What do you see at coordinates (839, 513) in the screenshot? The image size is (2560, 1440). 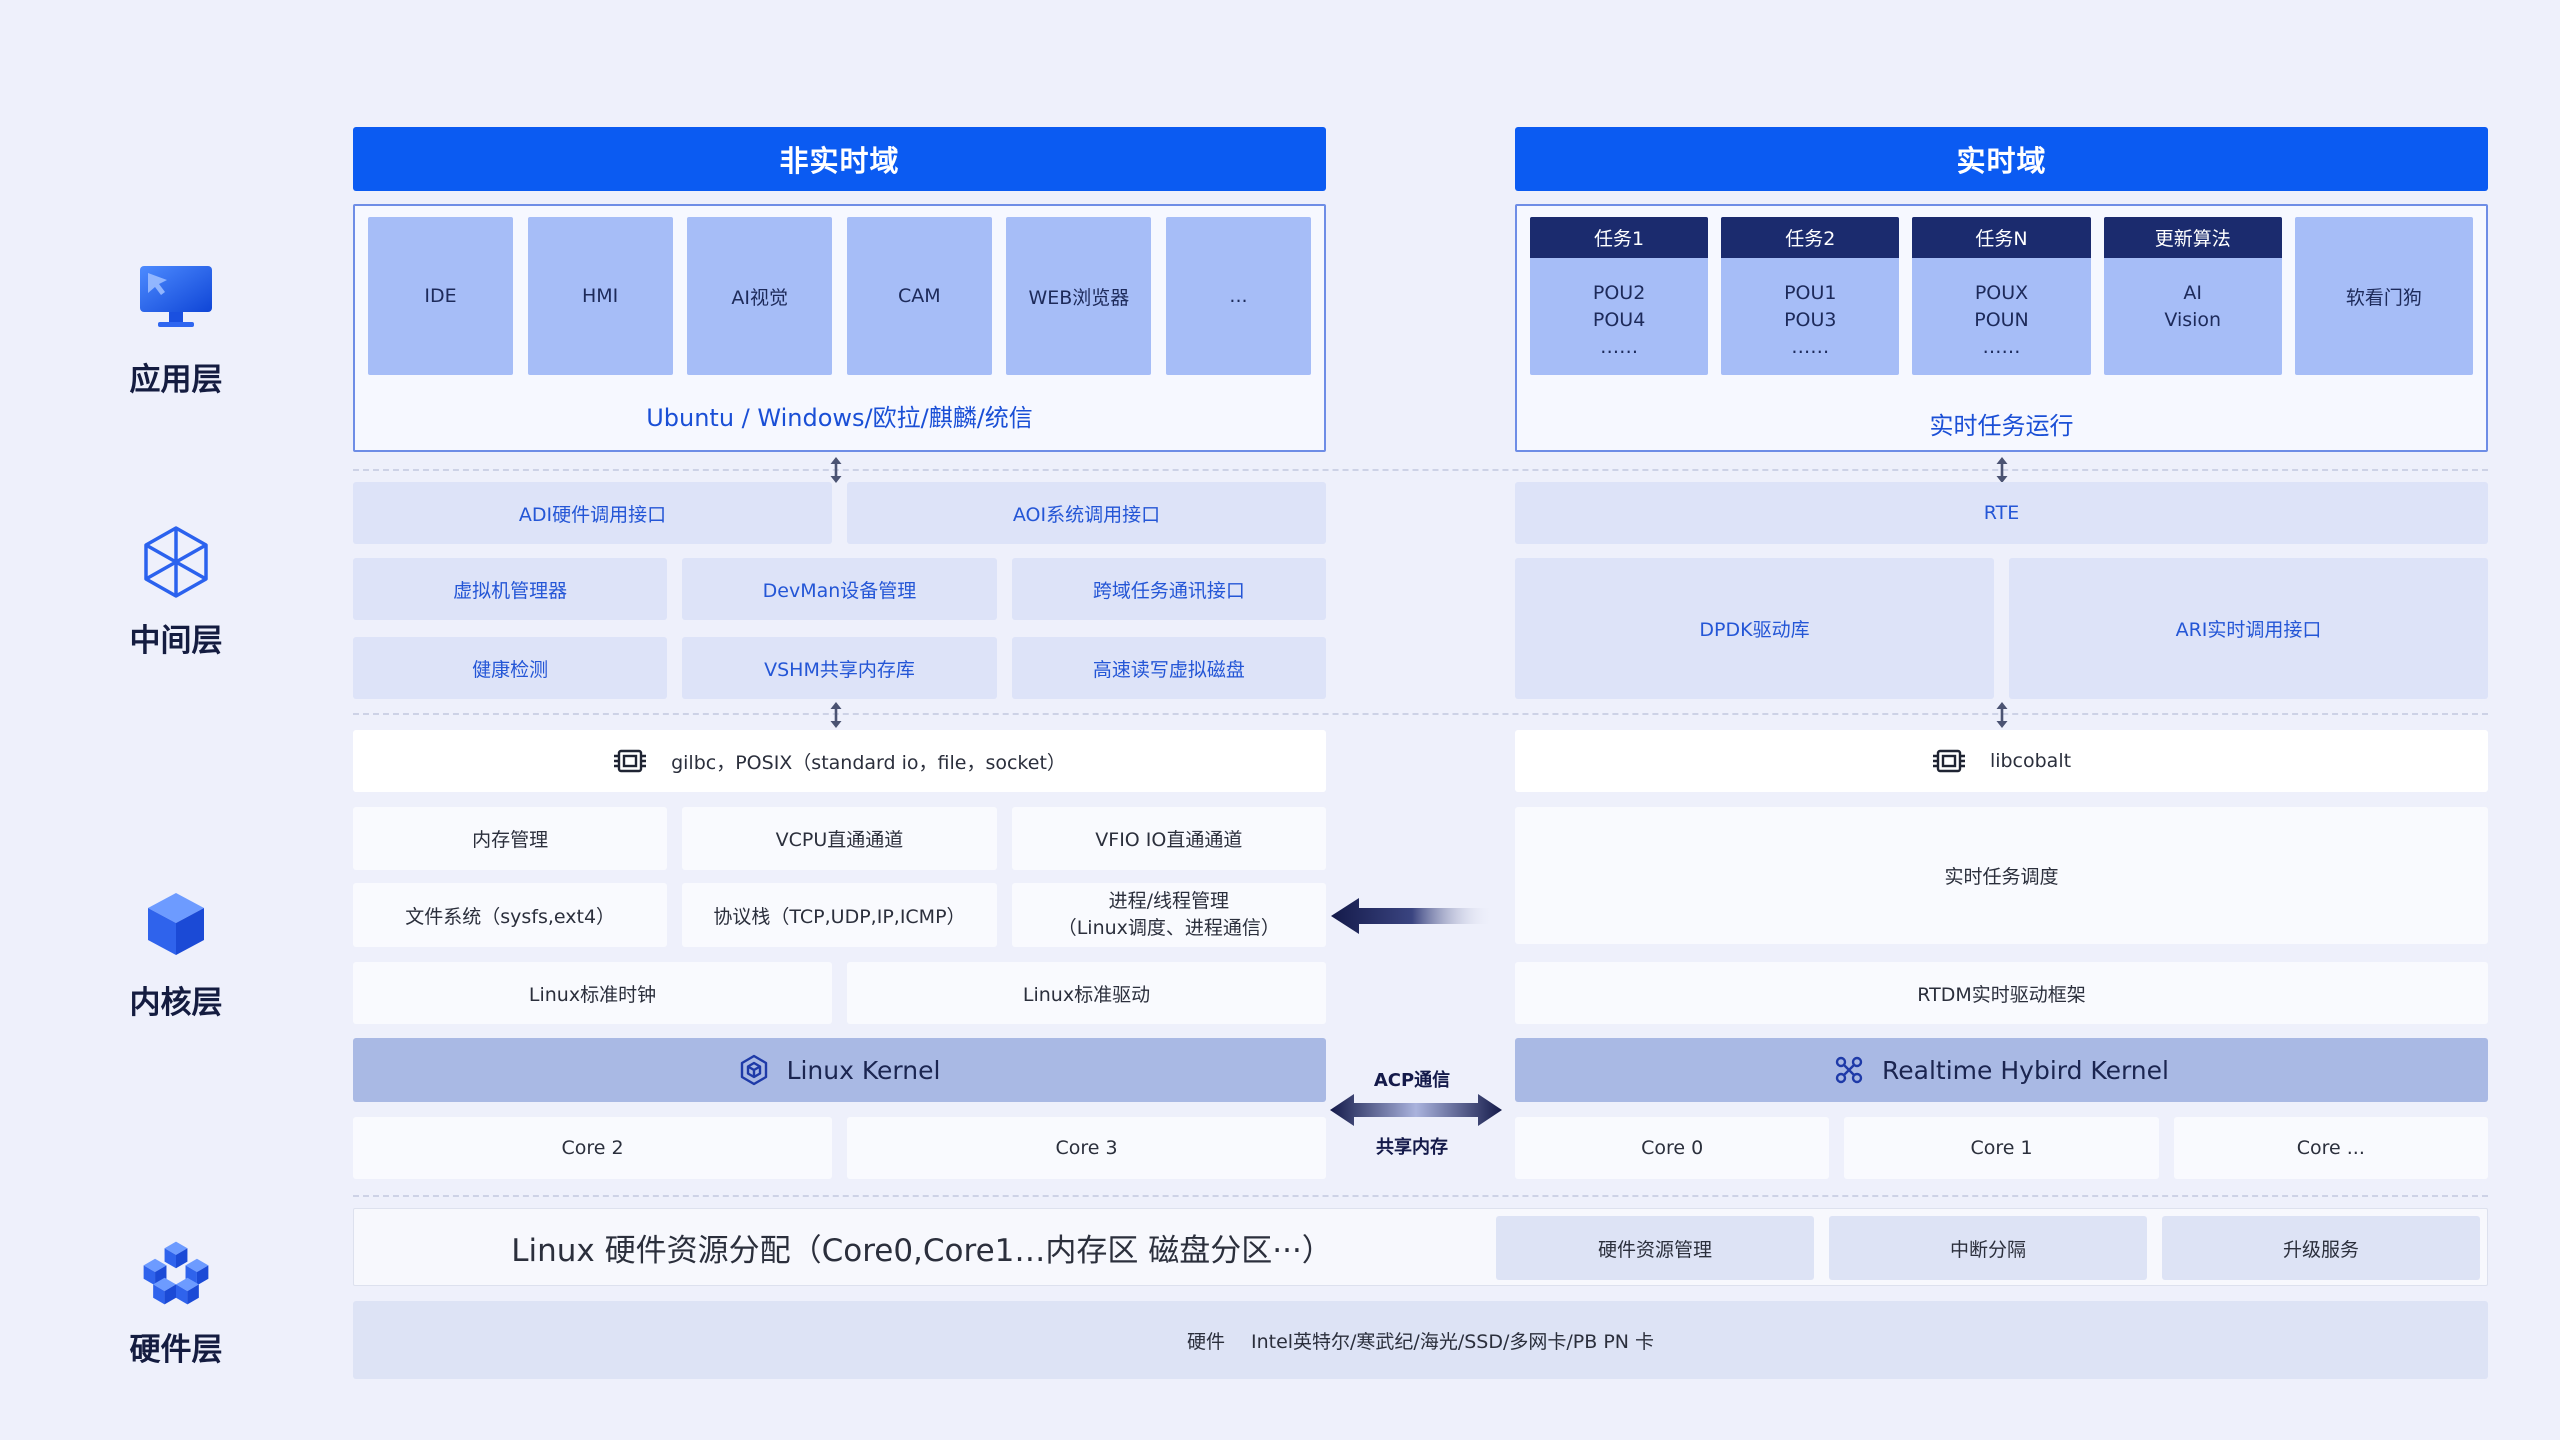 I see `middleware-row-1: ADI硬件调用接口 AOI系统调用接口` at bounding box center [839, 513].